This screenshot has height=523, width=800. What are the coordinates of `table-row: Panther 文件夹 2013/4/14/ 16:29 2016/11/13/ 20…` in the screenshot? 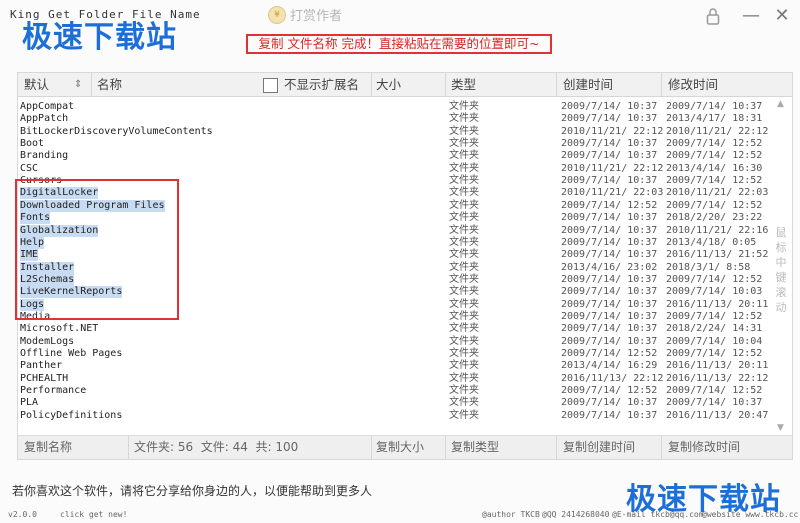 It's located at (398, 366).